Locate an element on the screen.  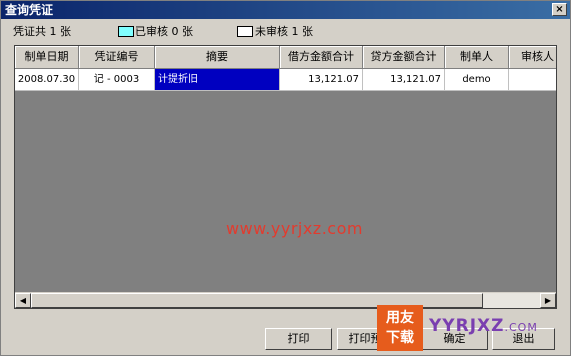
site-logo-text: YYRJXZ.COM is located at coordinates (483, 326).